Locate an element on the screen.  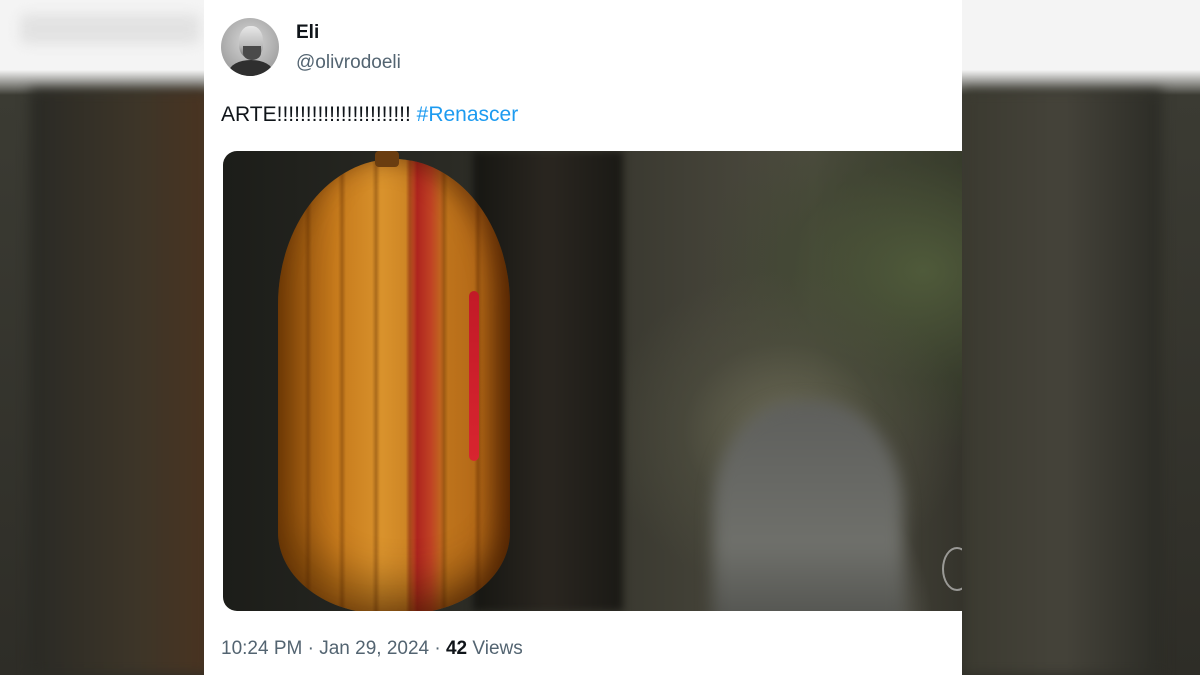
tweet-date: Jan 29, 2024 is located at coordinates (374, 648).